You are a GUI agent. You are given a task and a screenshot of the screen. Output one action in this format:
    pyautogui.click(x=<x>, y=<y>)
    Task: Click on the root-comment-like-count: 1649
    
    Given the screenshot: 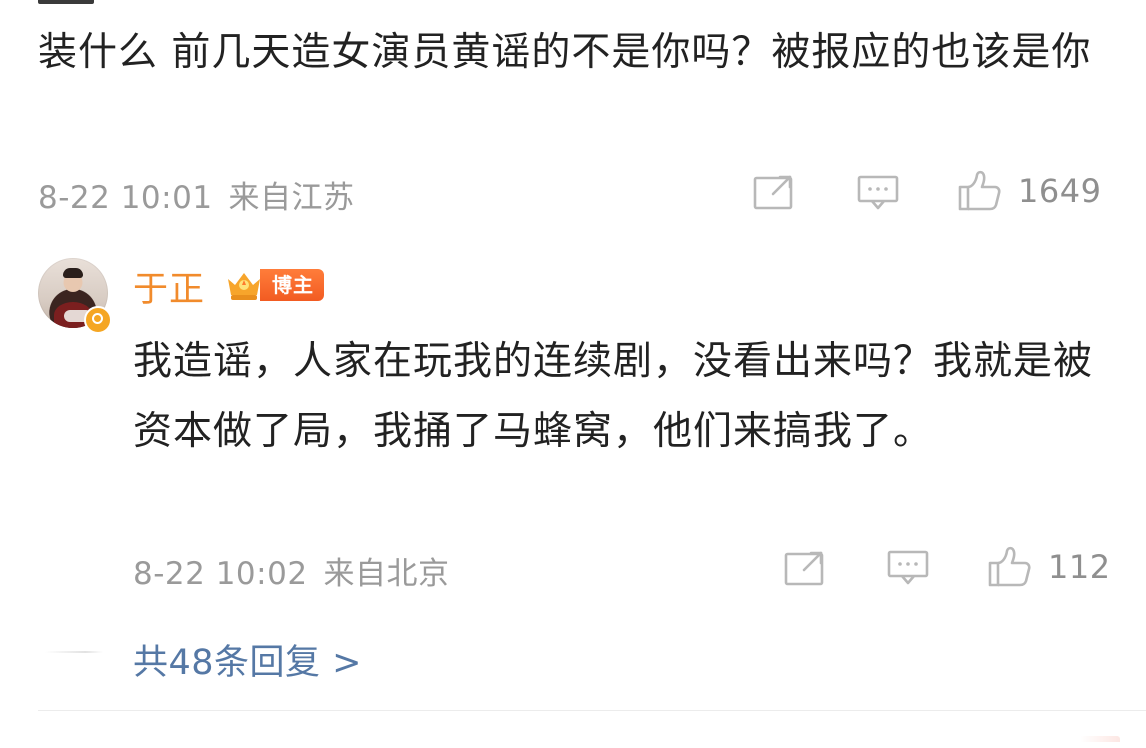 What is the action you would take?
    pyautogui.click(x=1060, y=191)
    